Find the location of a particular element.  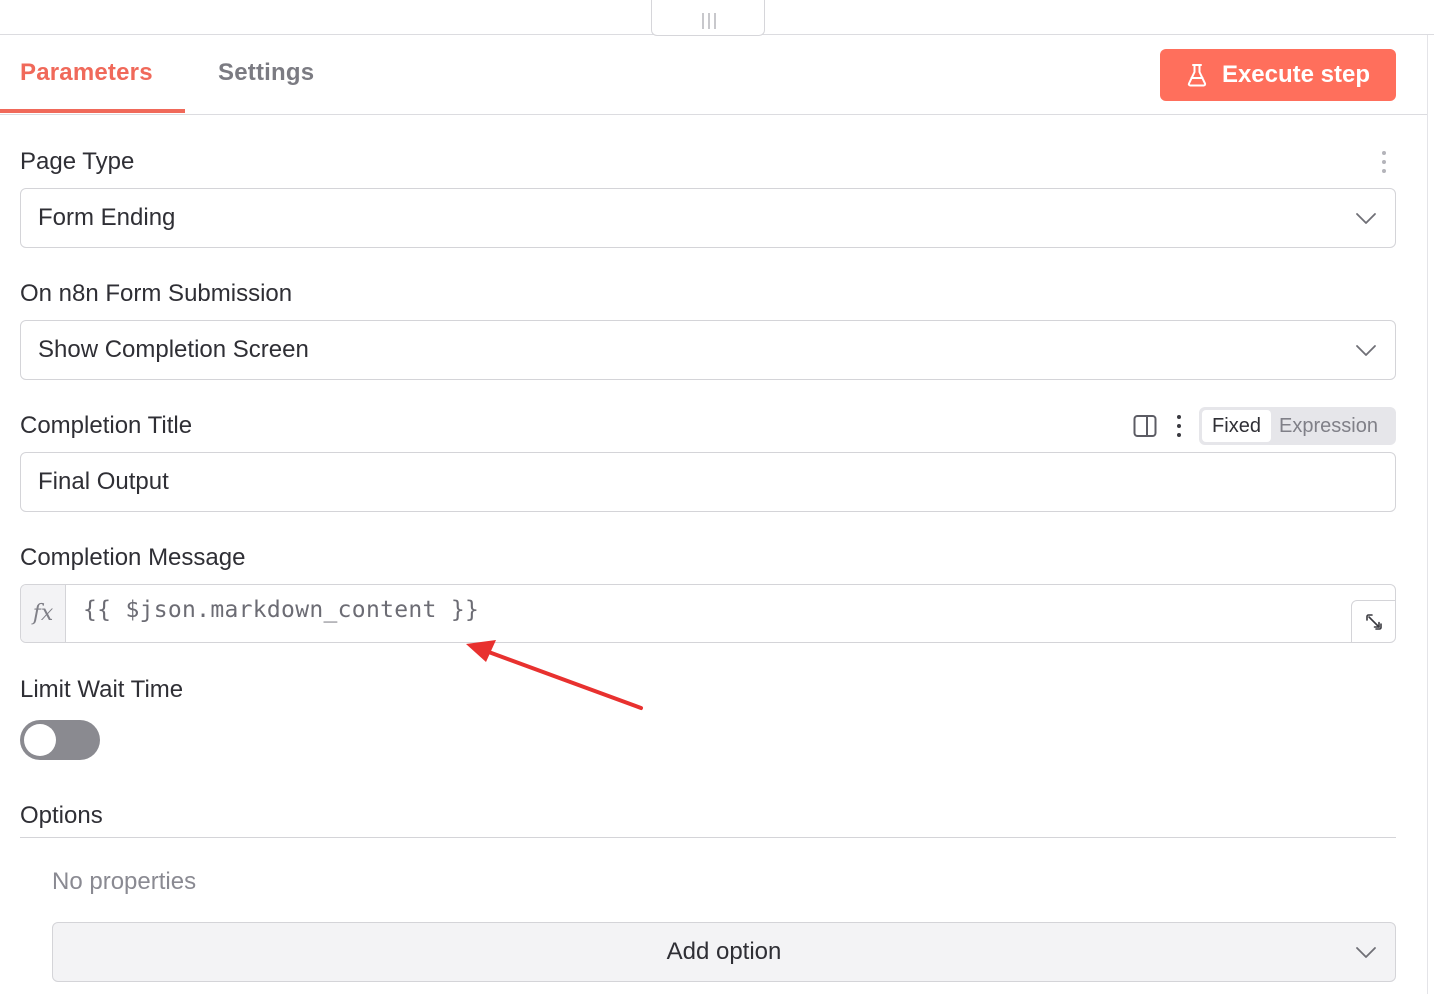

on-submission-value: Show Completion Screen is located at coordinates (173, 349).